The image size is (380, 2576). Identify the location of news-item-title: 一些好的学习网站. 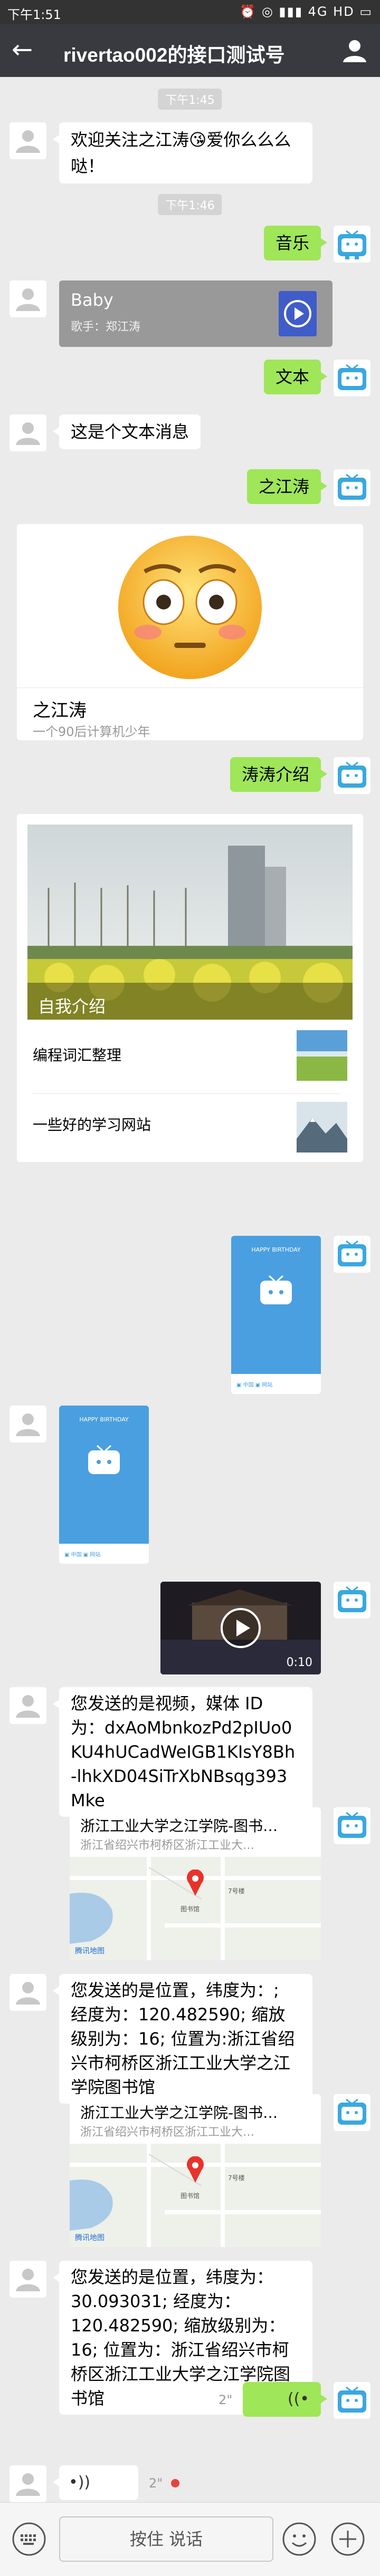
(92, 1124).